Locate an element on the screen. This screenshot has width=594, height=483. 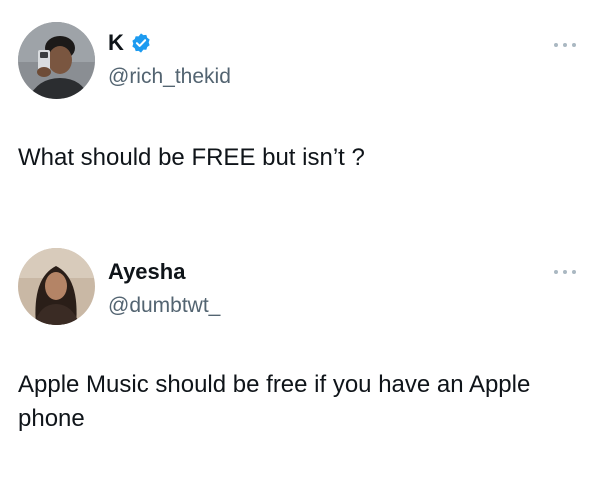
display-name: K is located at coordinates (116, 43).